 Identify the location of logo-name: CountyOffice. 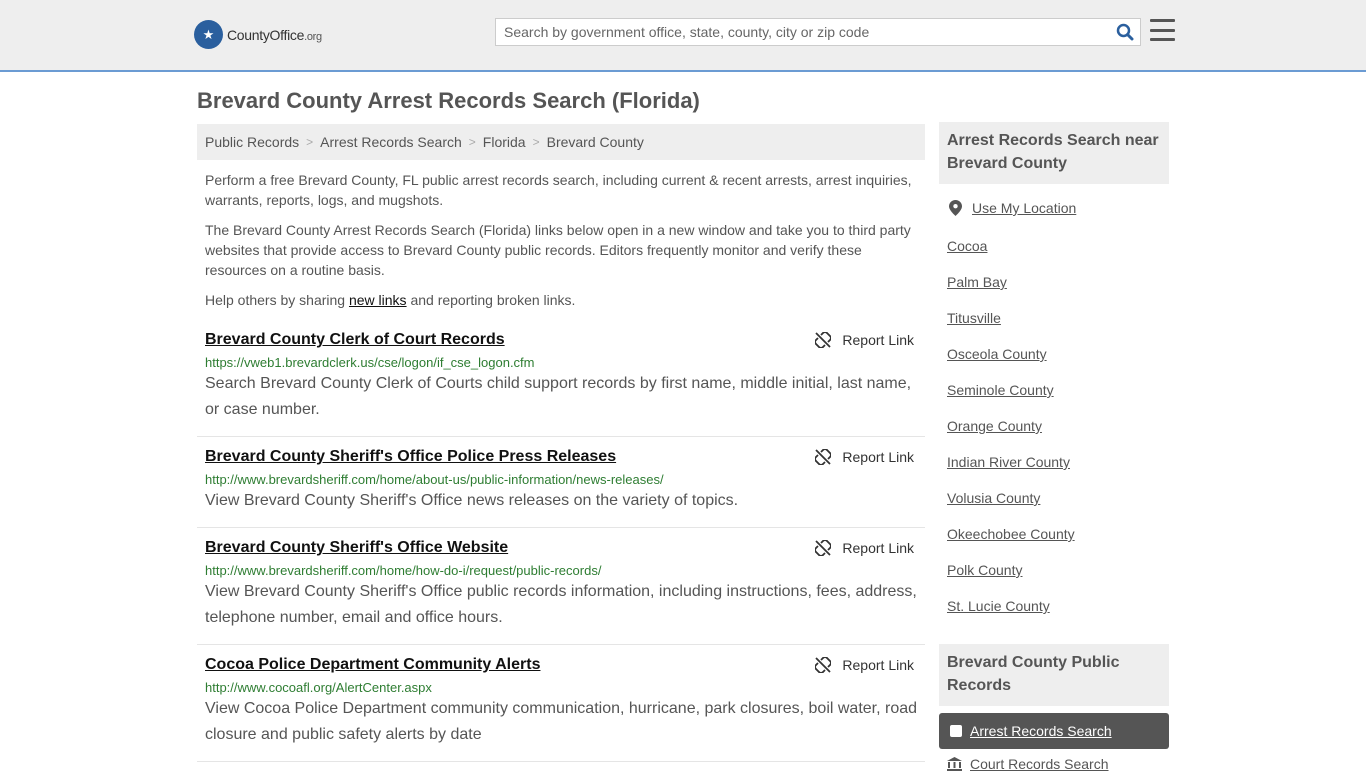
(266, 34).